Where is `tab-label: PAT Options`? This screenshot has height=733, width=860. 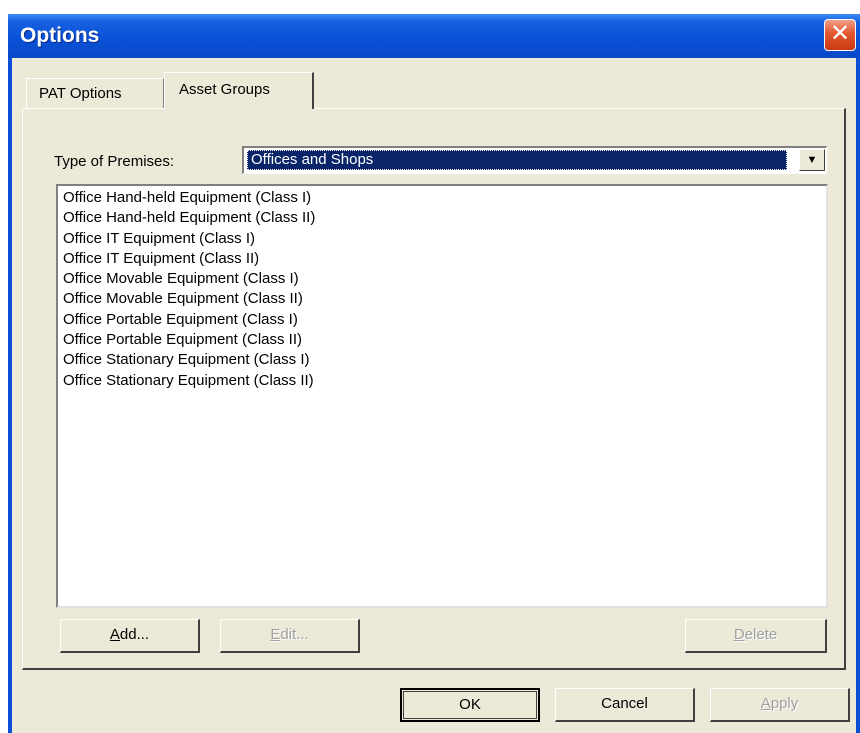 tab-label: PAT Options is located at coordinates (80, 93).